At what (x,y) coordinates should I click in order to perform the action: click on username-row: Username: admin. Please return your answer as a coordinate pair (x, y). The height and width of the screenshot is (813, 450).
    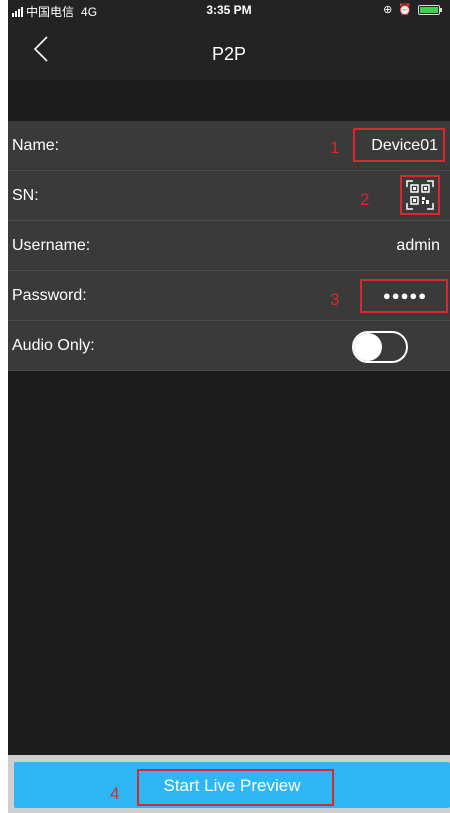
    Looking at the image, I should click on (229, 246).